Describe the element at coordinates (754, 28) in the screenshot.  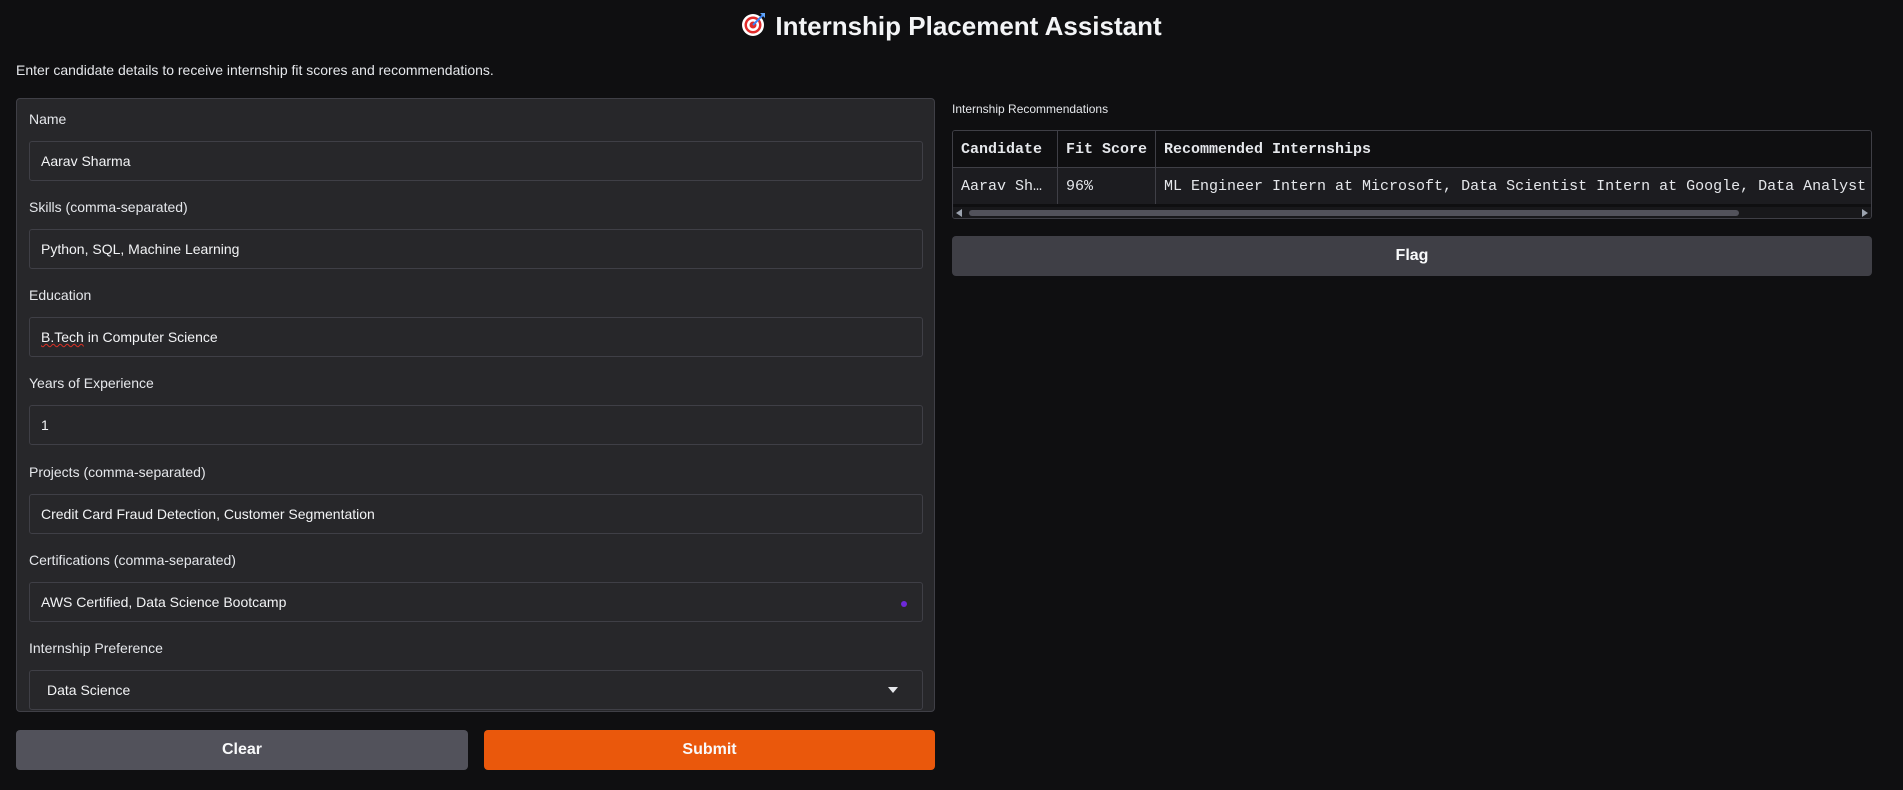
I see `target-dart-icon` at that location.